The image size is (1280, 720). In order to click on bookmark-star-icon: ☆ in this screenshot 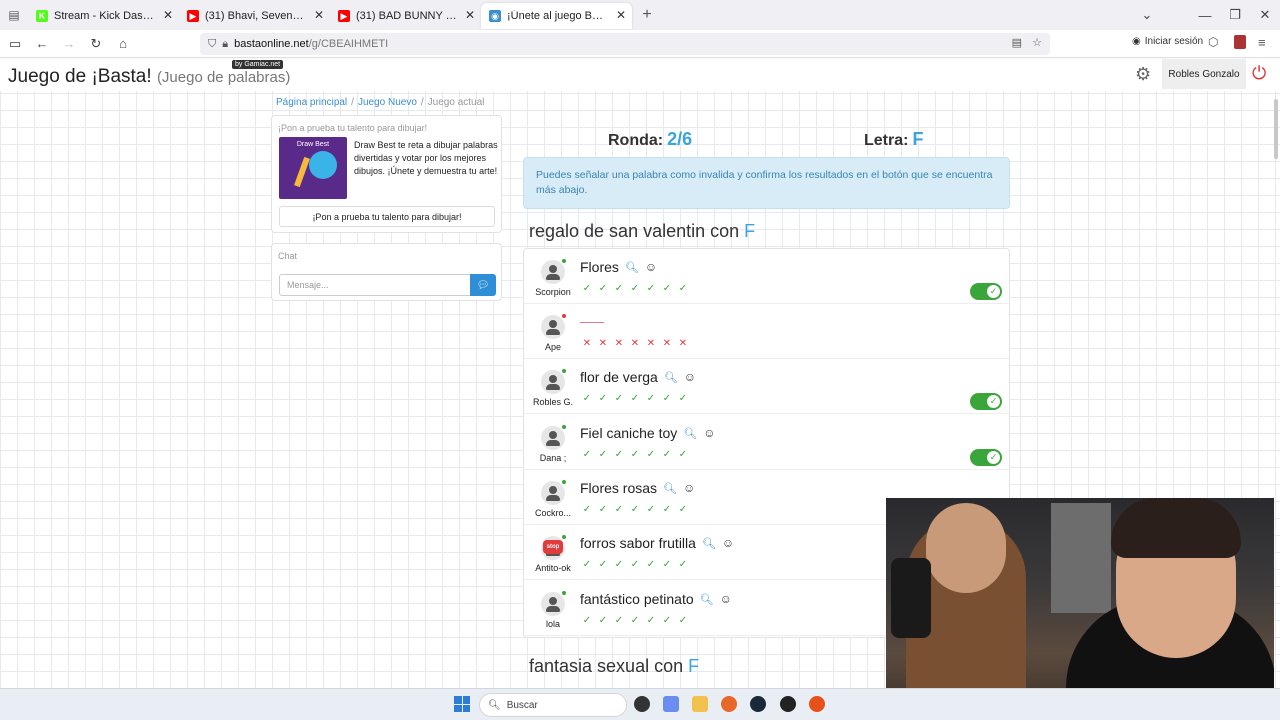, I will do `click(1037, 42)`.